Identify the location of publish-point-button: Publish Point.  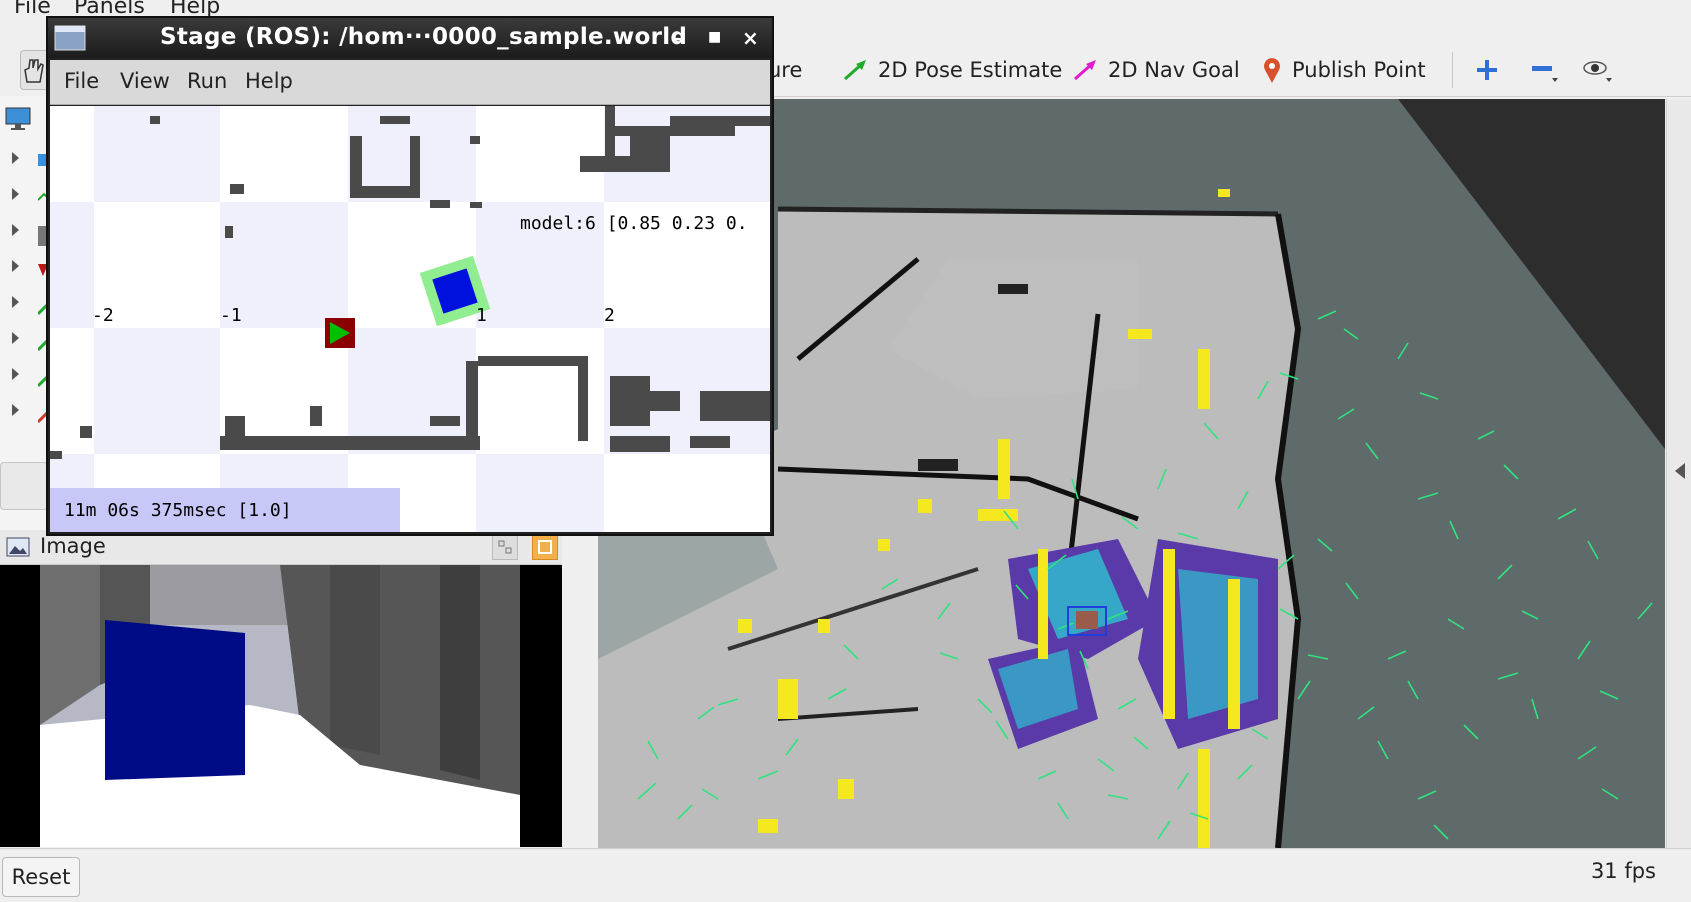
(1344, 70).